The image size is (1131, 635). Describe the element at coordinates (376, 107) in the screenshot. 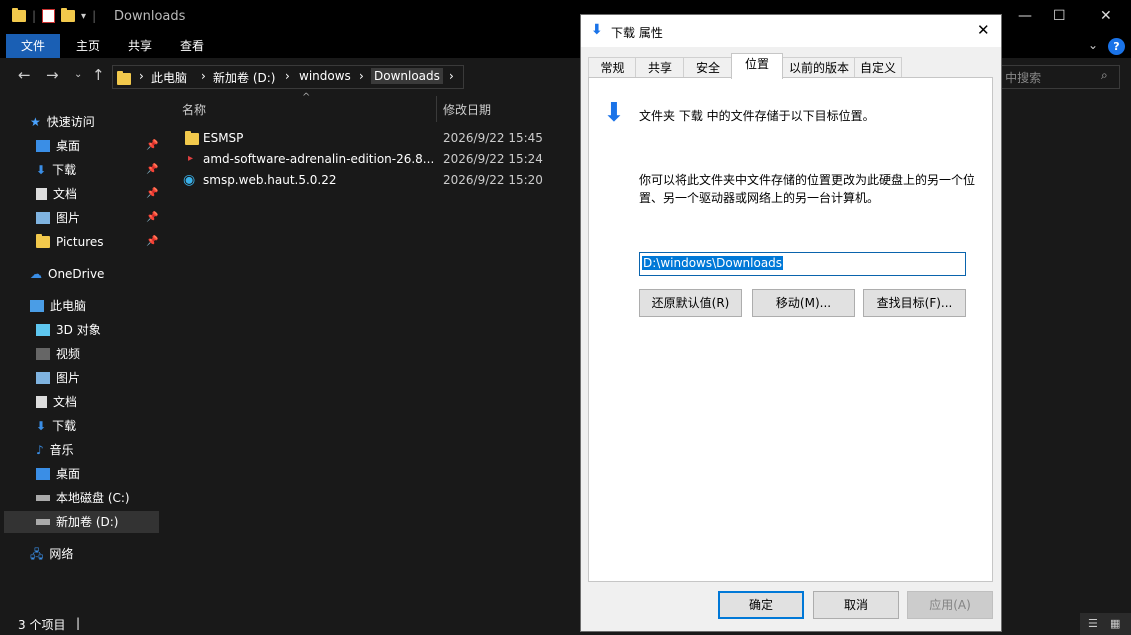

I see `column-header: ^ 名称 修改日期` at that location.